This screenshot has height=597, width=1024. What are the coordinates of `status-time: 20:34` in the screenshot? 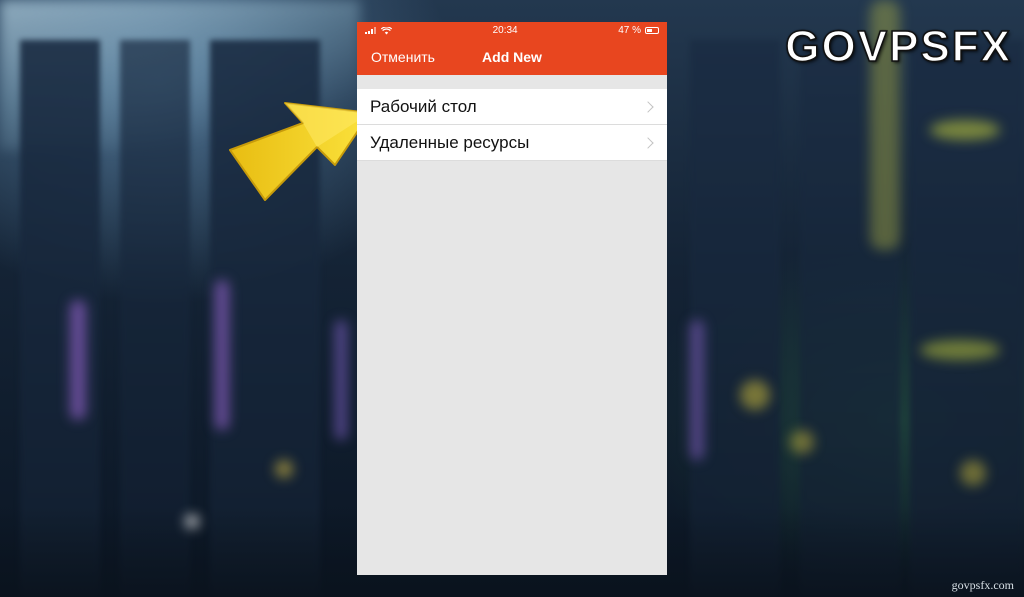 It's located at (505, 30).